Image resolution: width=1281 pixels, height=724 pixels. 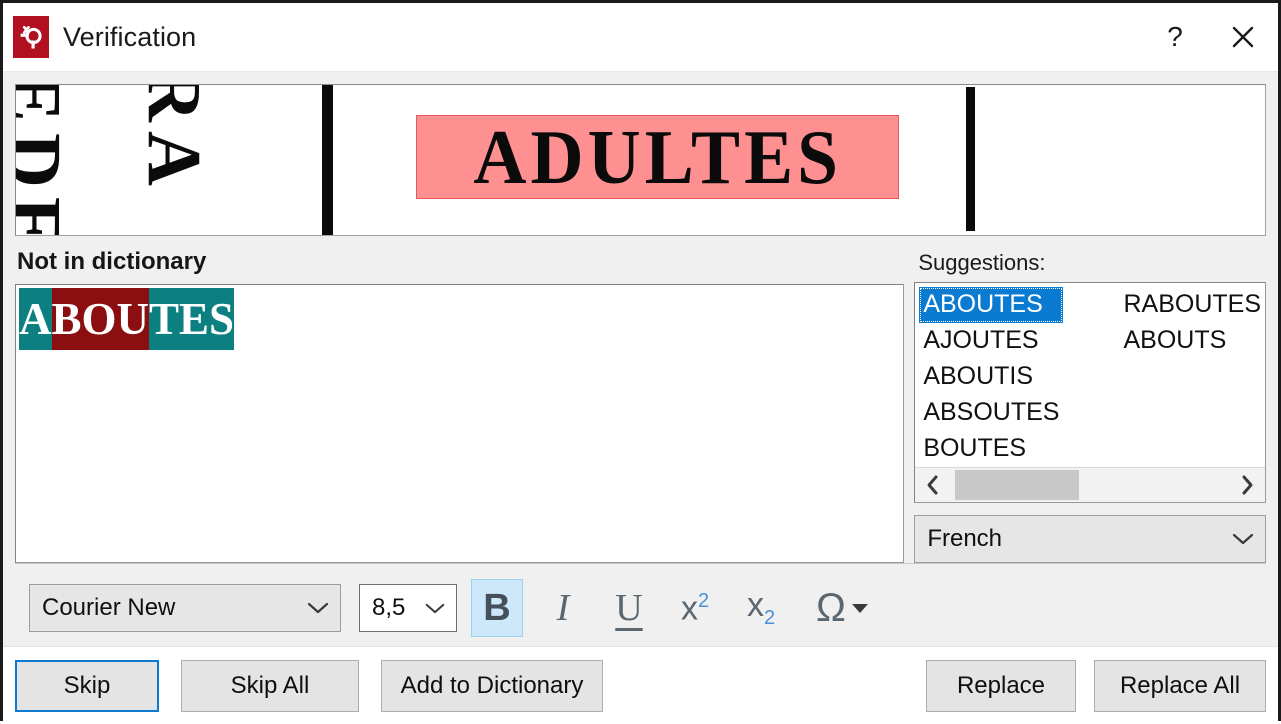 What do you see at coordinates (1192, 377) in the screenshot?
I see `suggestions-column-2: RABOUTES ABOUTS` at bounding box center [1192, 377].